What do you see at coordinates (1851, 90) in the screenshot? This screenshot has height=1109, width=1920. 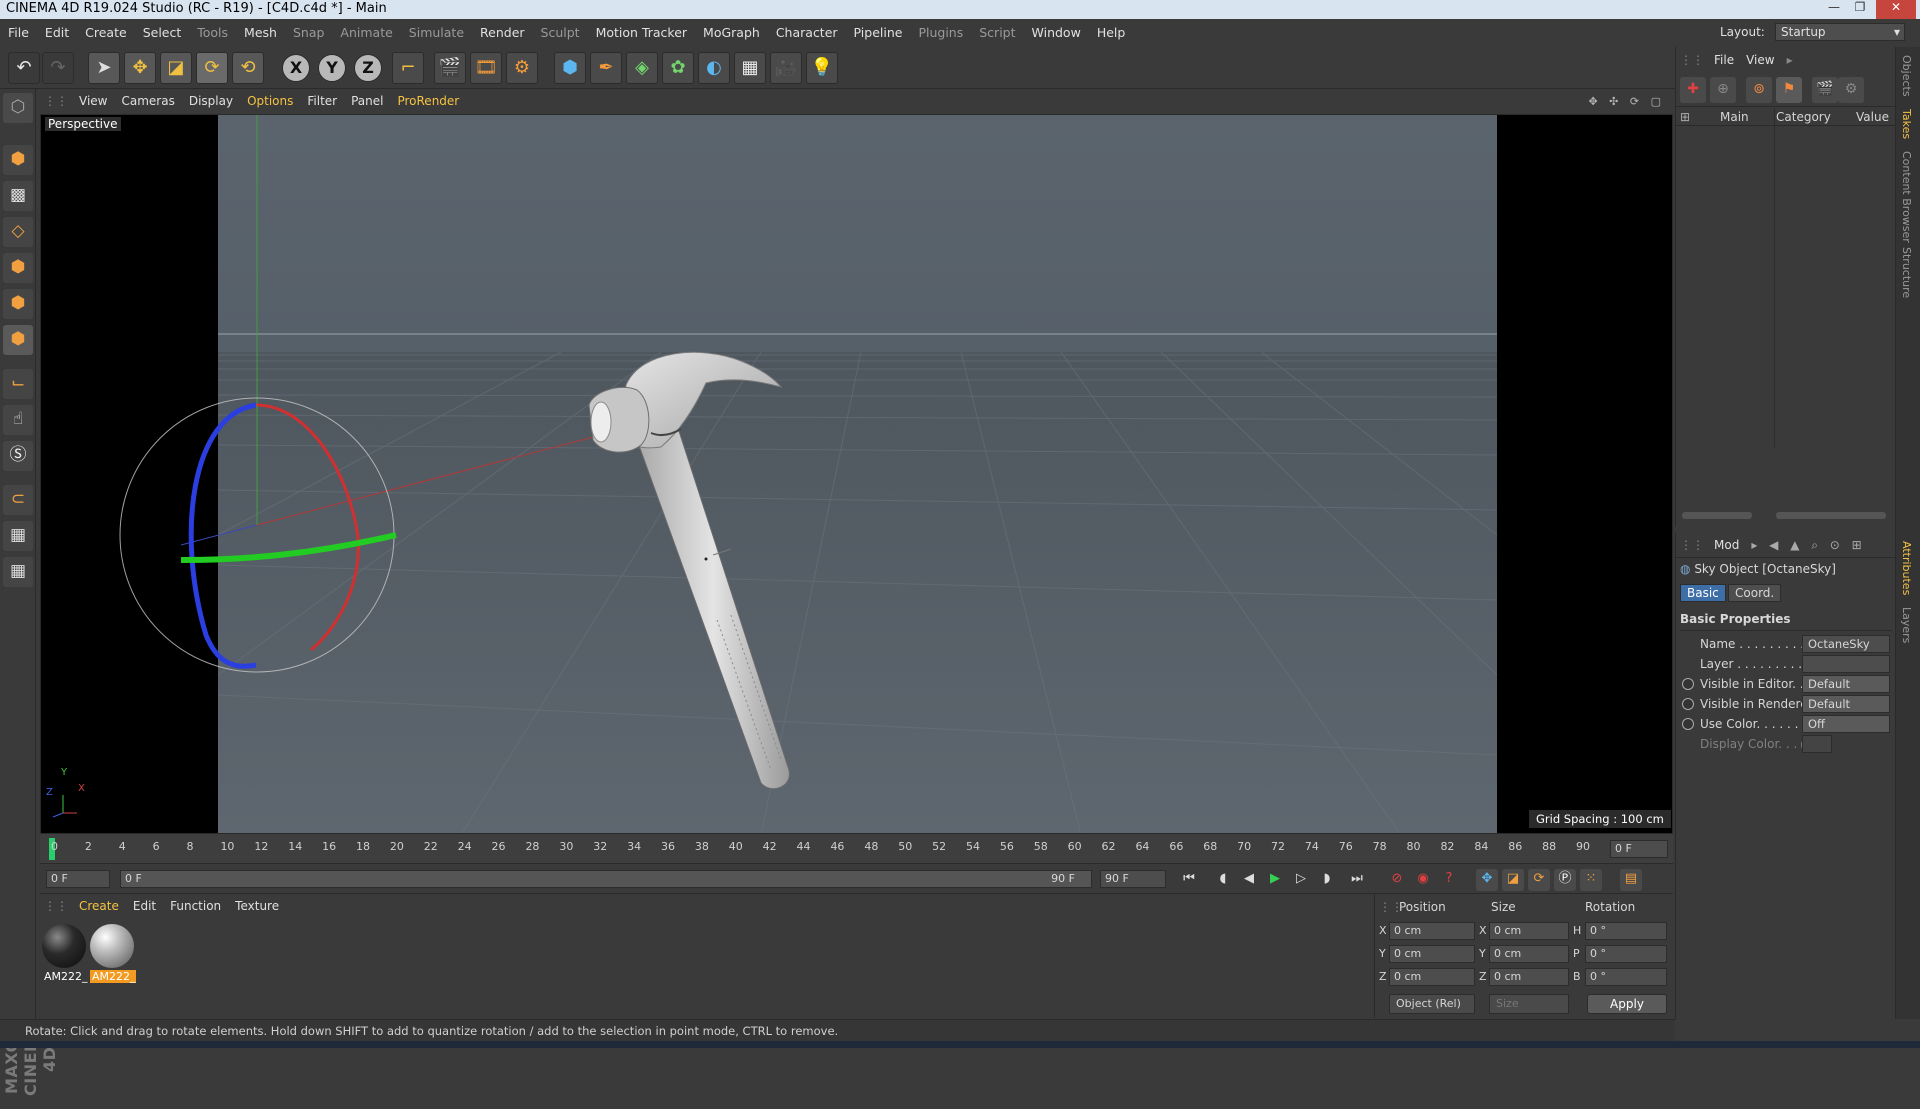 I see `take-settings-button: ⚙` at bounding box center [1851, 90].